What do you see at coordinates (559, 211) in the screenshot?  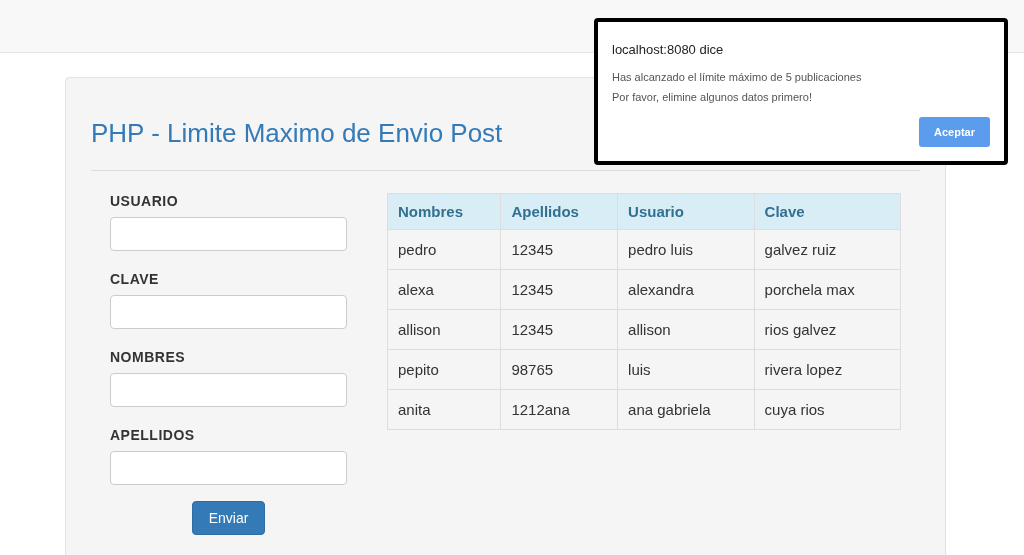 I see `column-header: Apellidos` at bounding box center [559, 211].